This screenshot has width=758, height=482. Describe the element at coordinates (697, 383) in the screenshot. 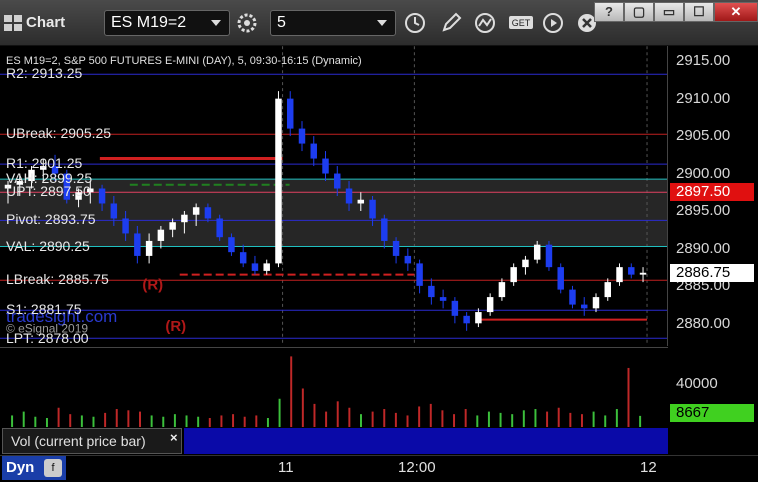

I see `volume-tick: 40000` at that location.